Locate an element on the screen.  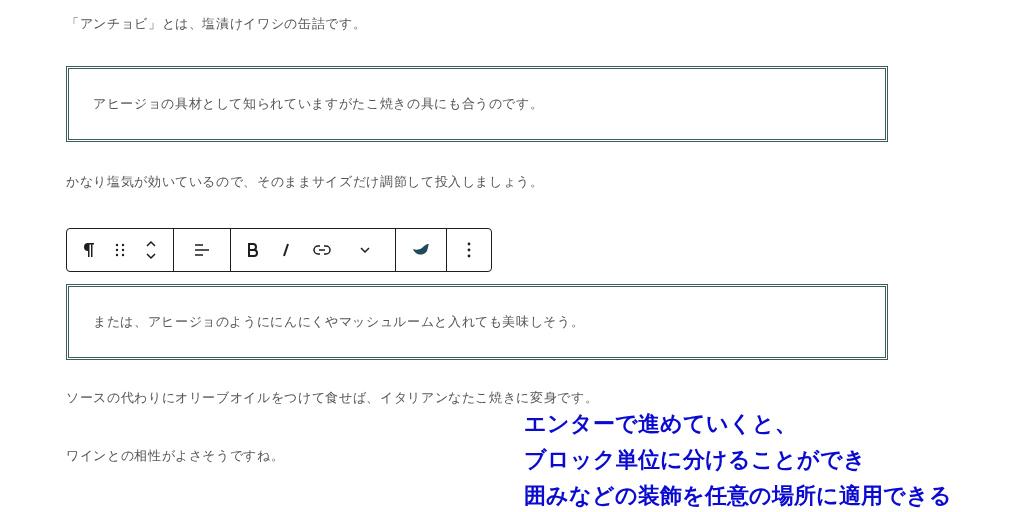
paragraph: 「アンチョビ」とは、塩漬けイワシの缶詰です。 is located at coordinates (216, 24).